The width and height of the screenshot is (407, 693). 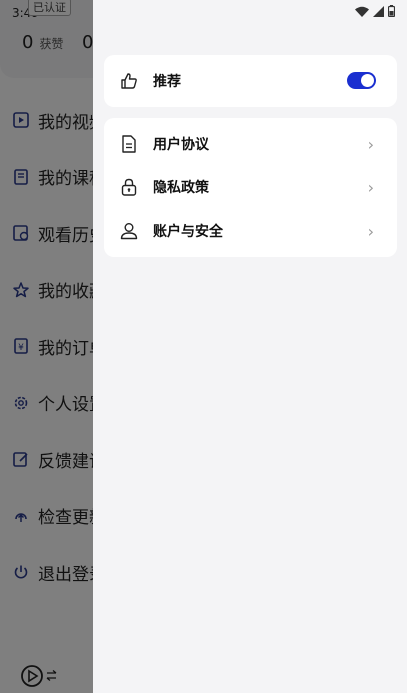 I want to click on recommend-card: 推荐, so click(x=250, y=81).